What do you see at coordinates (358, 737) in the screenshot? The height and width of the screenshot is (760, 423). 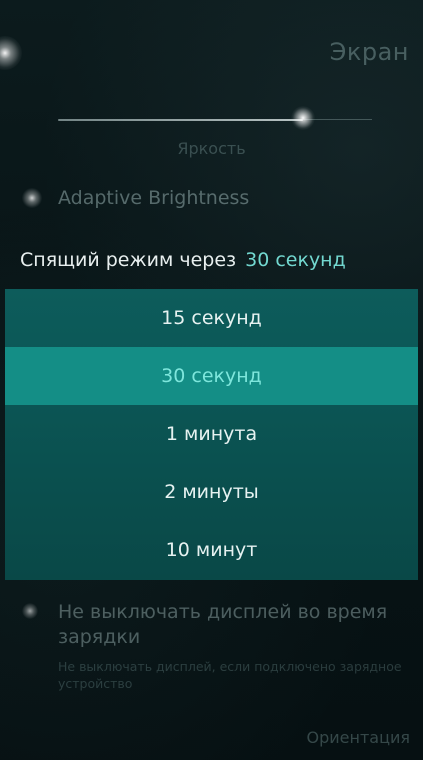 I see `orientation-section-header: Ориентация` at bounding box center [358, 737].